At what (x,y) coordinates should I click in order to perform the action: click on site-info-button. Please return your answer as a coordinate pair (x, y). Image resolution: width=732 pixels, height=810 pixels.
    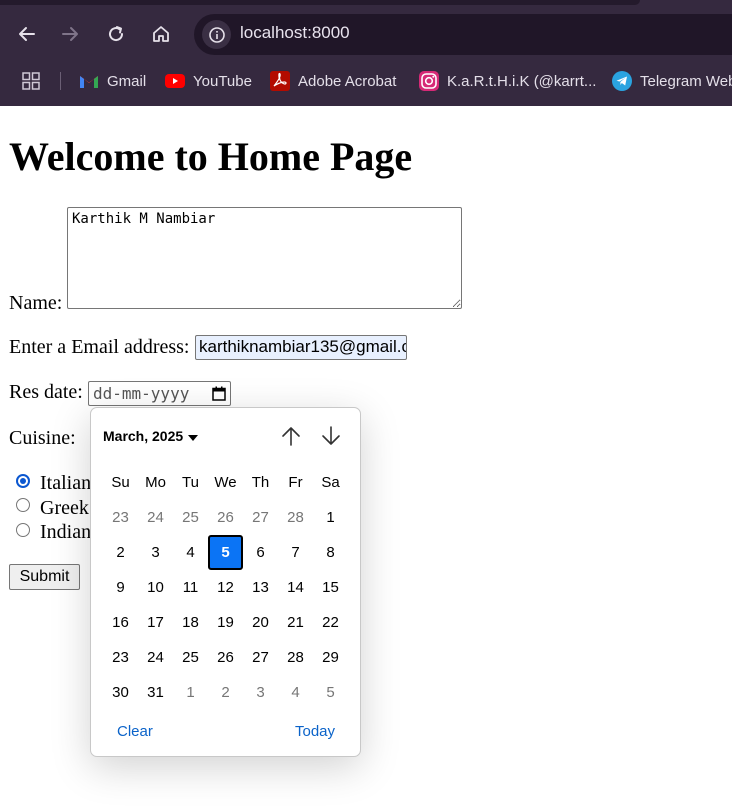
    Looking at the image, I should click on (216, 34).